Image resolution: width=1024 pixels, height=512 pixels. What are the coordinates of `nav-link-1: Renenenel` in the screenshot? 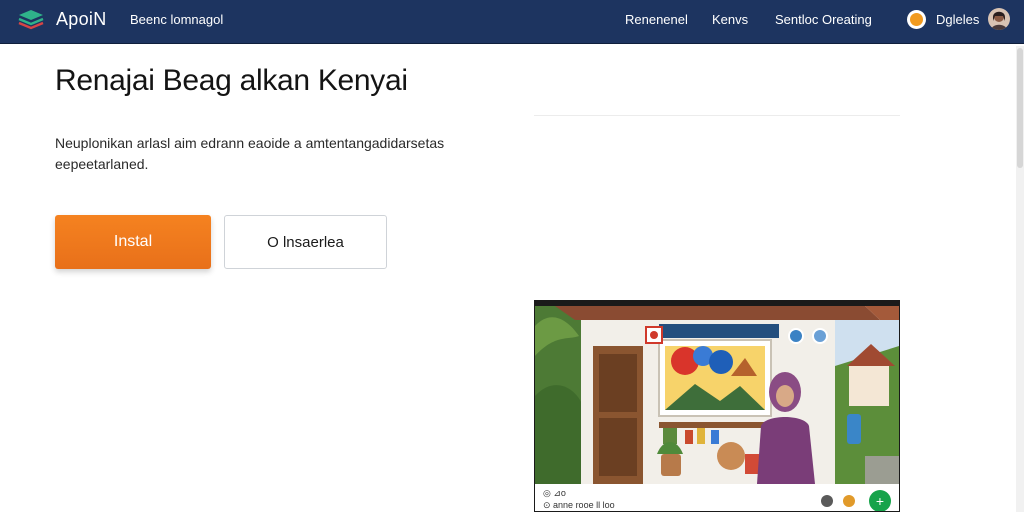 It's located at (656, 19).